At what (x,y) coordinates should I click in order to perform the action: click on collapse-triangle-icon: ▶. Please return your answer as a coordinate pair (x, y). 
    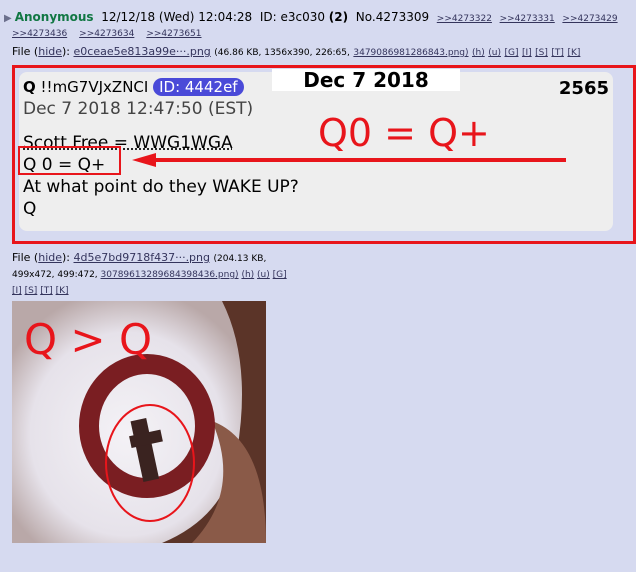
    Looking at the image, I should click on (8, 18).